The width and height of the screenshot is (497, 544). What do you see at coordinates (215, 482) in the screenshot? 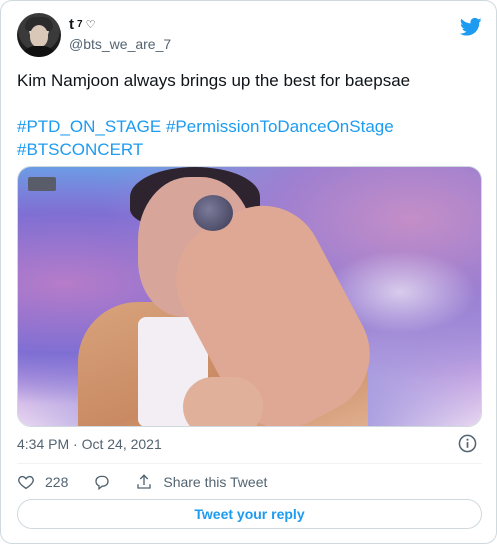
I see `share-label: Share this Tweet` at bounding box center [215, 482].